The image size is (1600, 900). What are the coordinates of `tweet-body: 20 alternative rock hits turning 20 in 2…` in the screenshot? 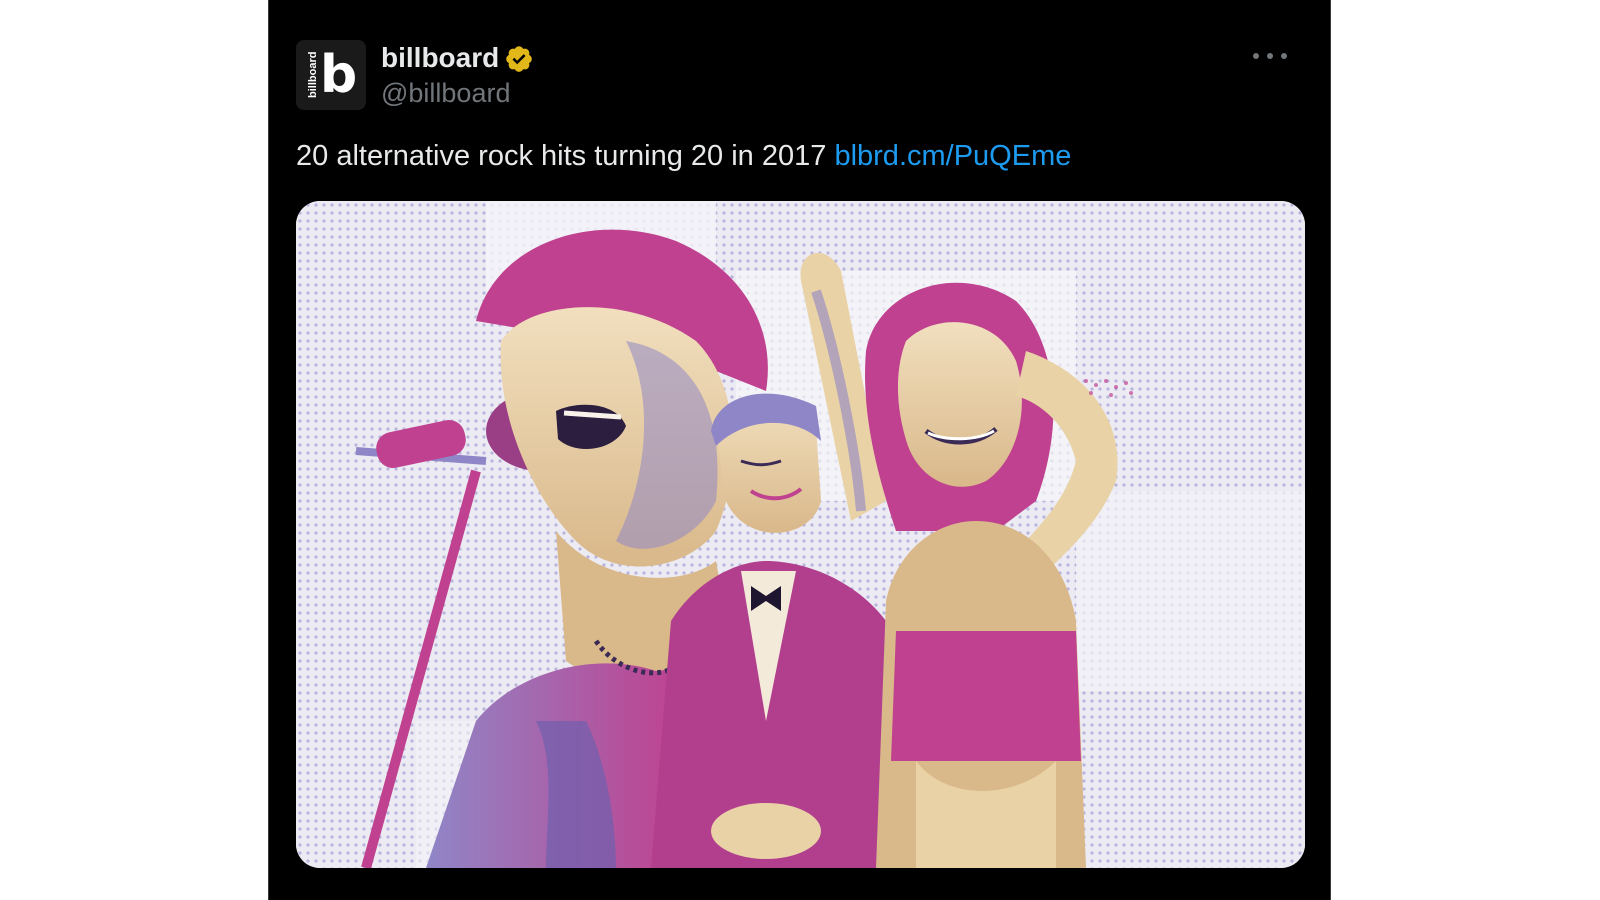 It's located at (565, 156).